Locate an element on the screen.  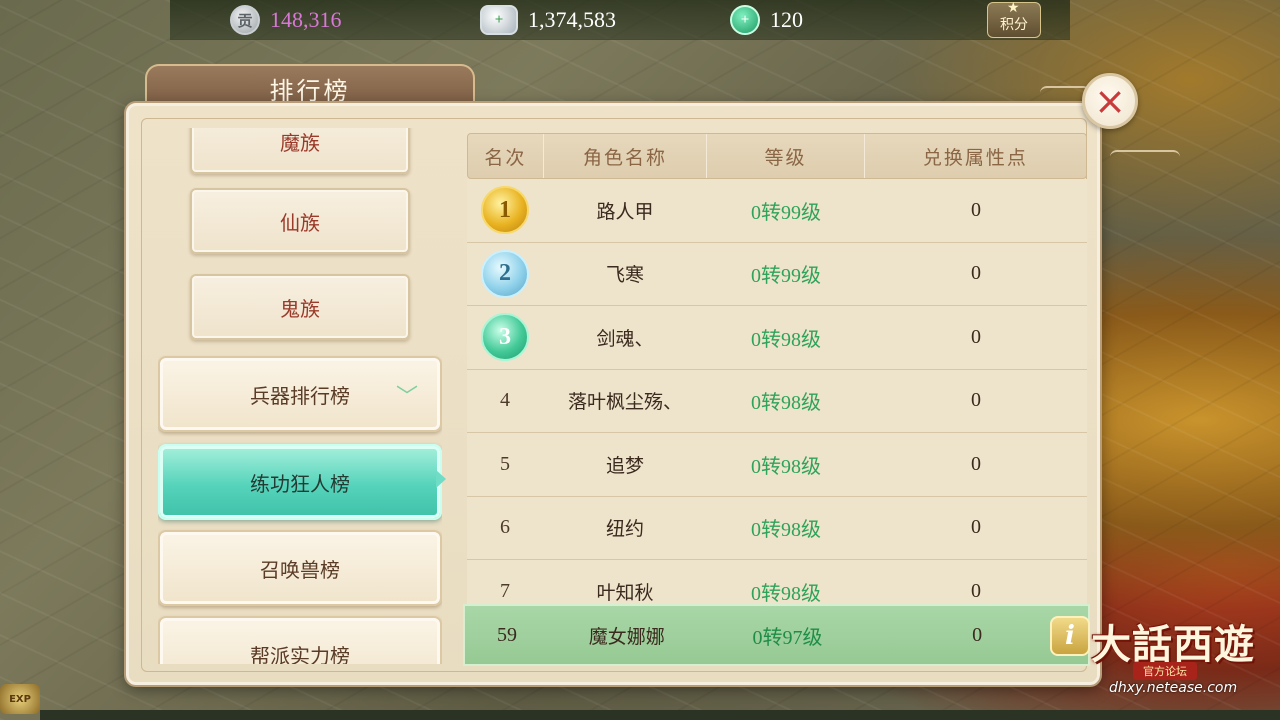
table-row: 4 落叶枫尘殇、 0转98级 0 is located at coordinates (777, 401).